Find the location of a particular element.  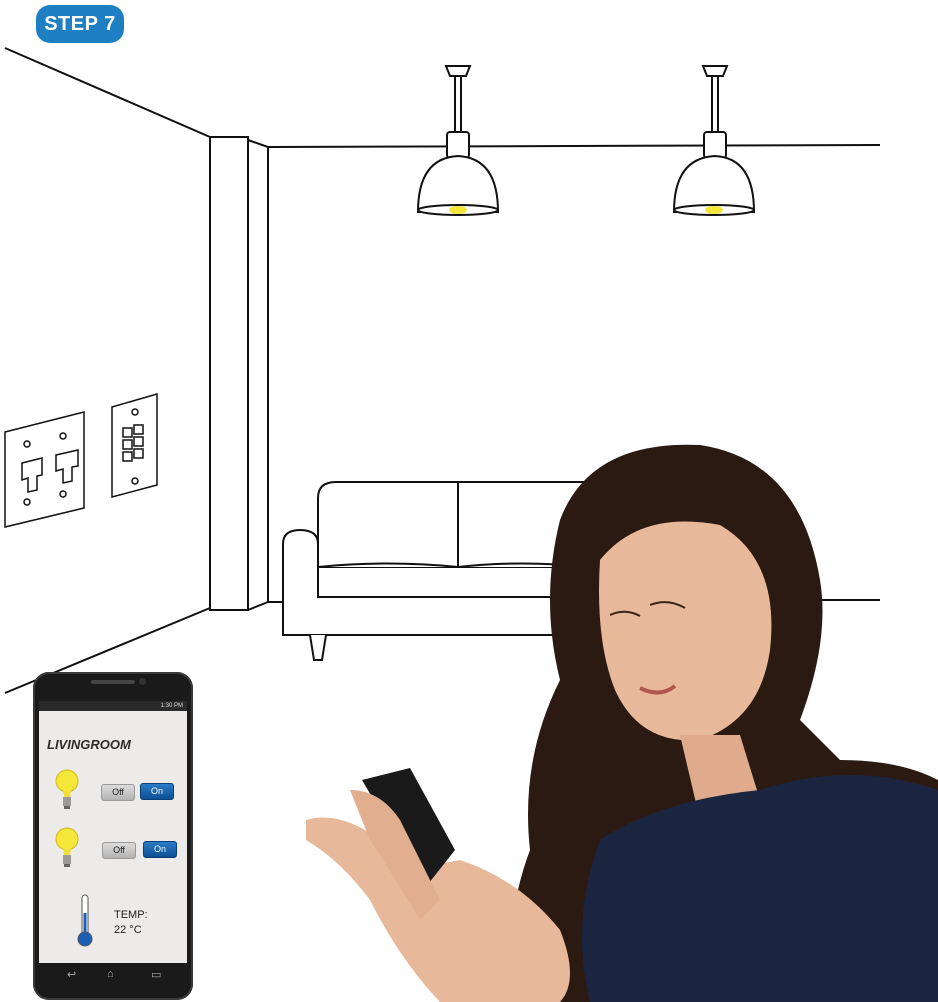

sofa is located at coordinates (436, 571).